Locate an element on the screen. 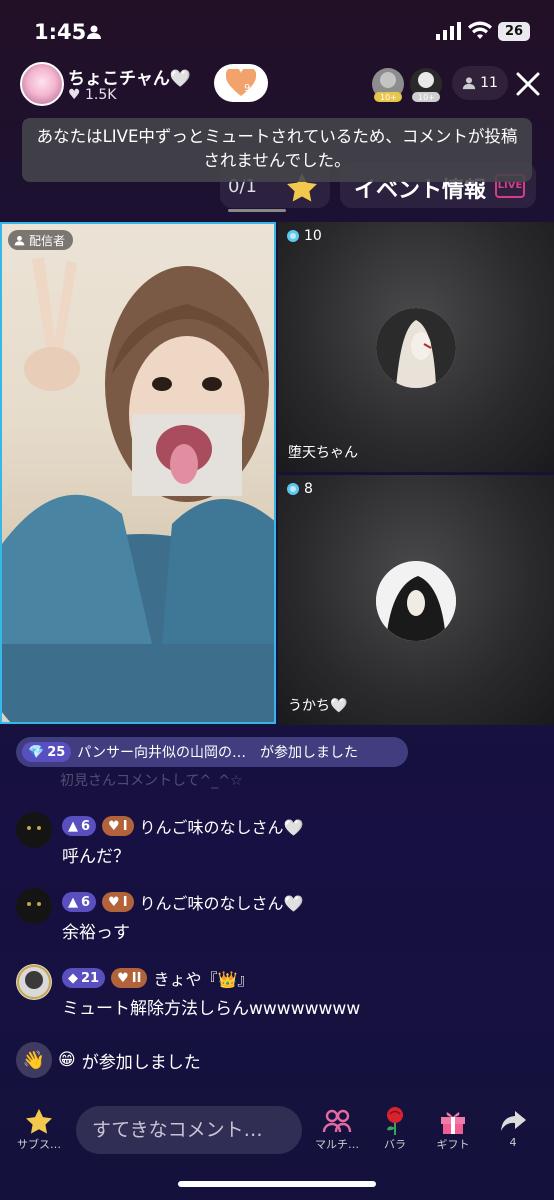  join-text: が参加しました is located at coordinates (141, 1062).